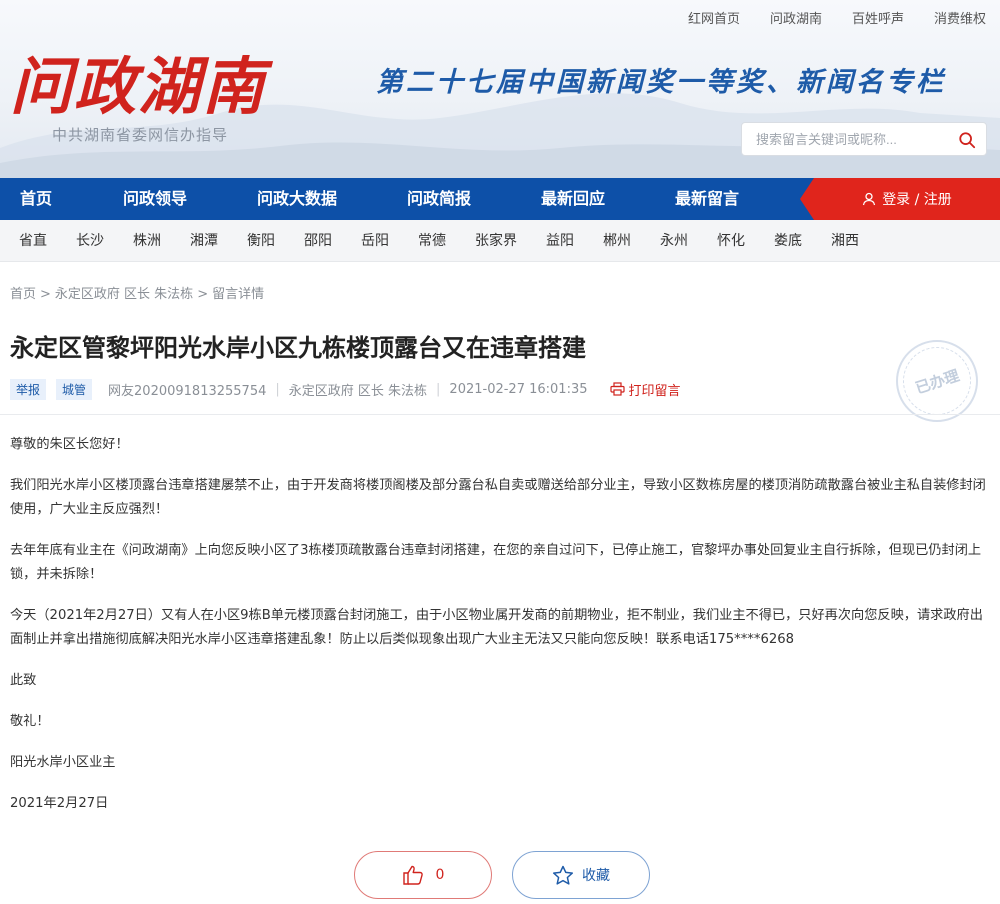 Image resolution: width=1000 pixels, height=904 pixels. Describe the element at coordinates (661, 82) in the screenshot. I see `award-slogan: 第二十七届中国新闻奖一等奖、新闻名专栏` at that location.